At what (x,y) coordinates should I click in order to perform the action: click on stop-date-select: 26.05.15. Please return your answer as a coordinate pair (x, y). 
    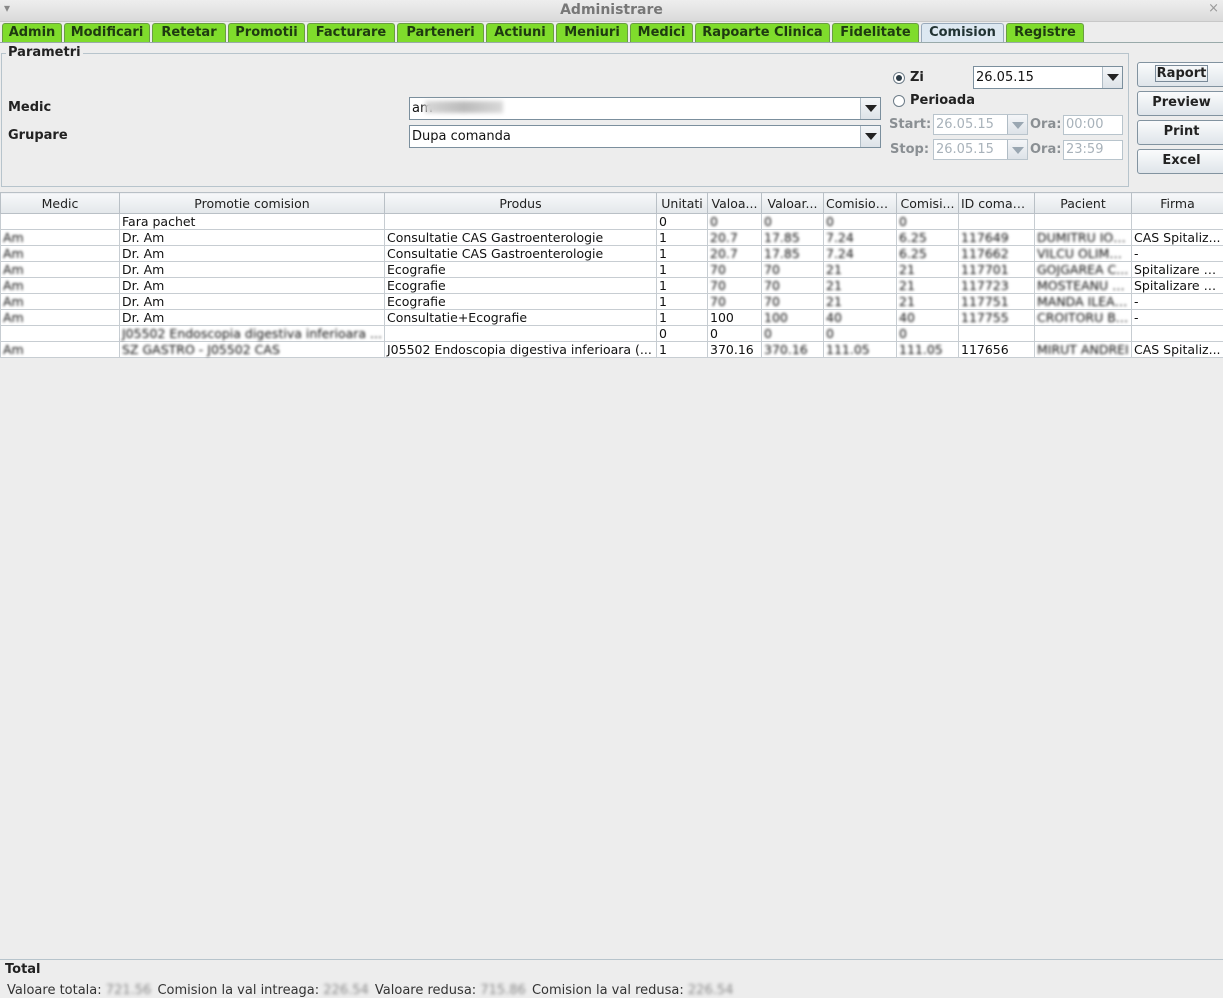
    Looking at the image, I should click on (980, 149).